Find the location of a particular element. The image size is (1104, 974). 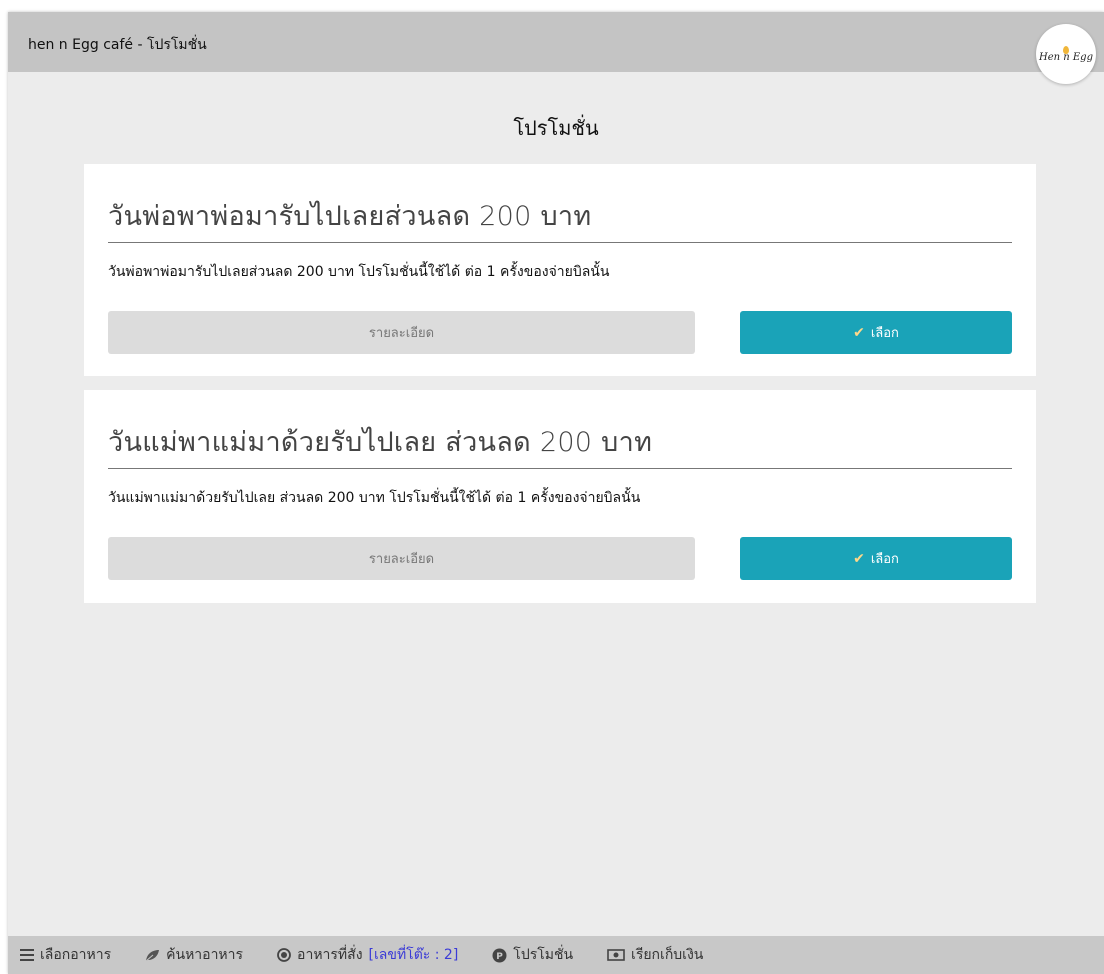

leaf-icon is located at coordinates (152, 955).